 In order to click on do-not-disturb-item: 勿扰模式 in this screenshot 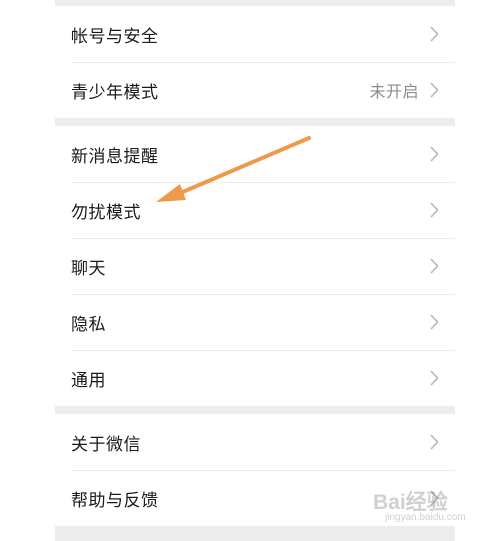, I will do `click(255, 210)`.